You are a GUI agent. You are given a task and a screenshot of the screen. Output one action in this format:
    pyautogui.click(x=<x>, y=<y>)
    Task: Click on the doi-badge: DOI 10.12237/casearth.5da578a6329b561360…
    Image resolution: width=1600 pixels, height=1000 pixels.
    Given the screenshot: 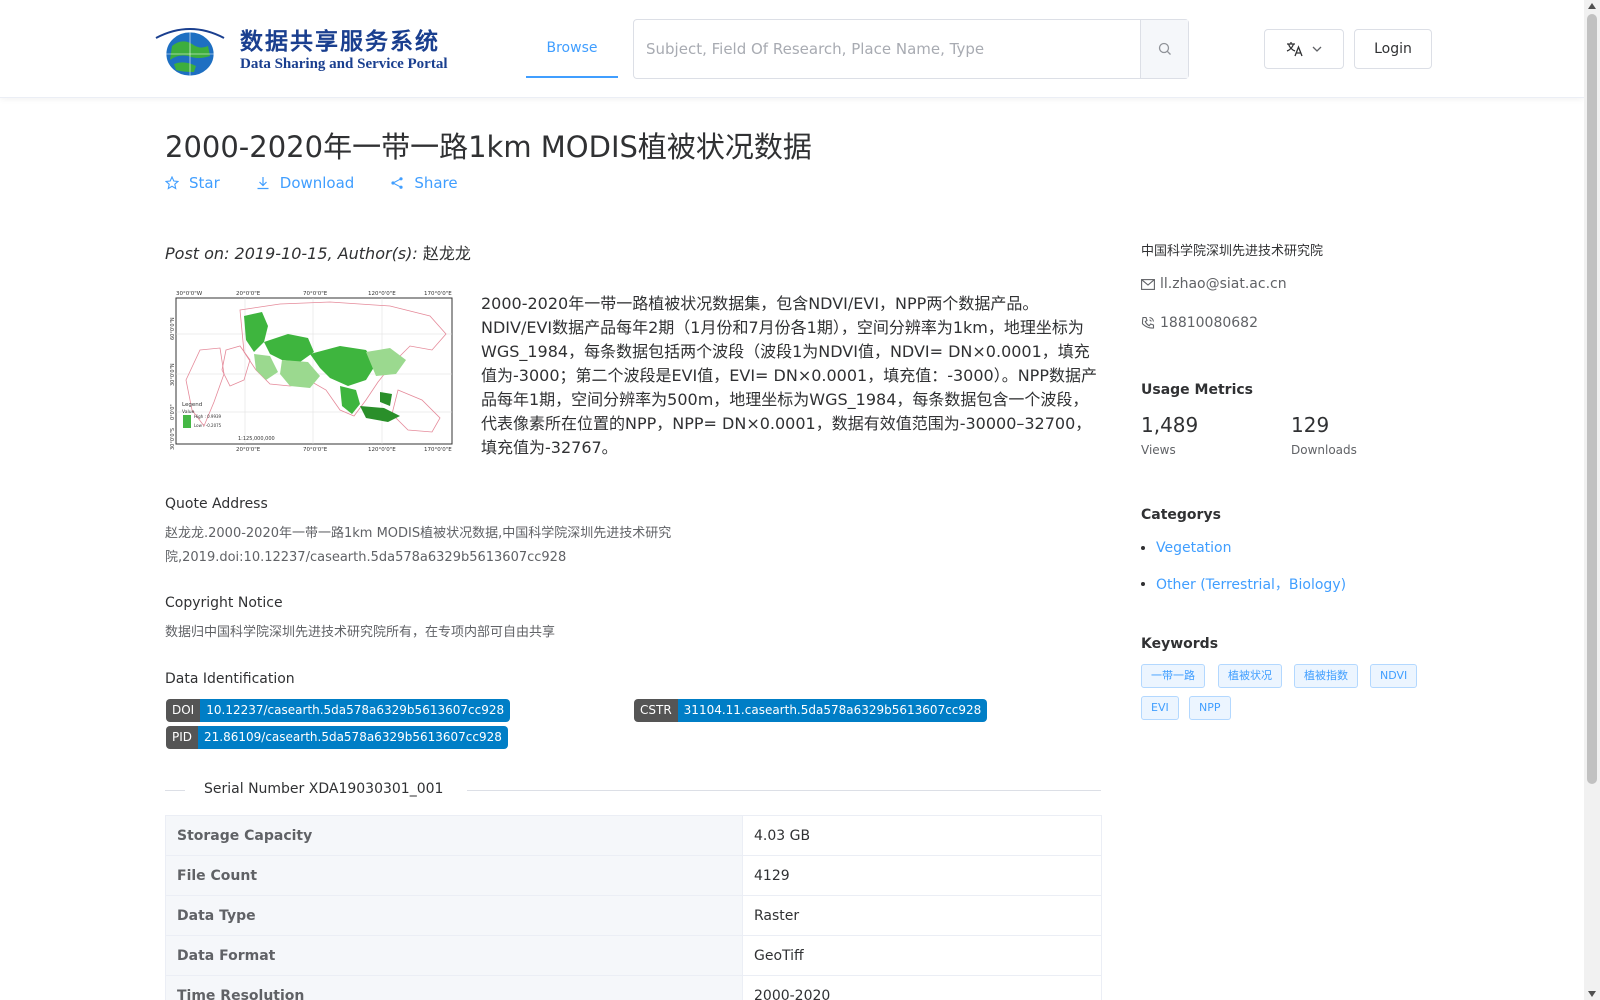 What is the action you would take?
    pyautogui.click(x=338, y=710)
    